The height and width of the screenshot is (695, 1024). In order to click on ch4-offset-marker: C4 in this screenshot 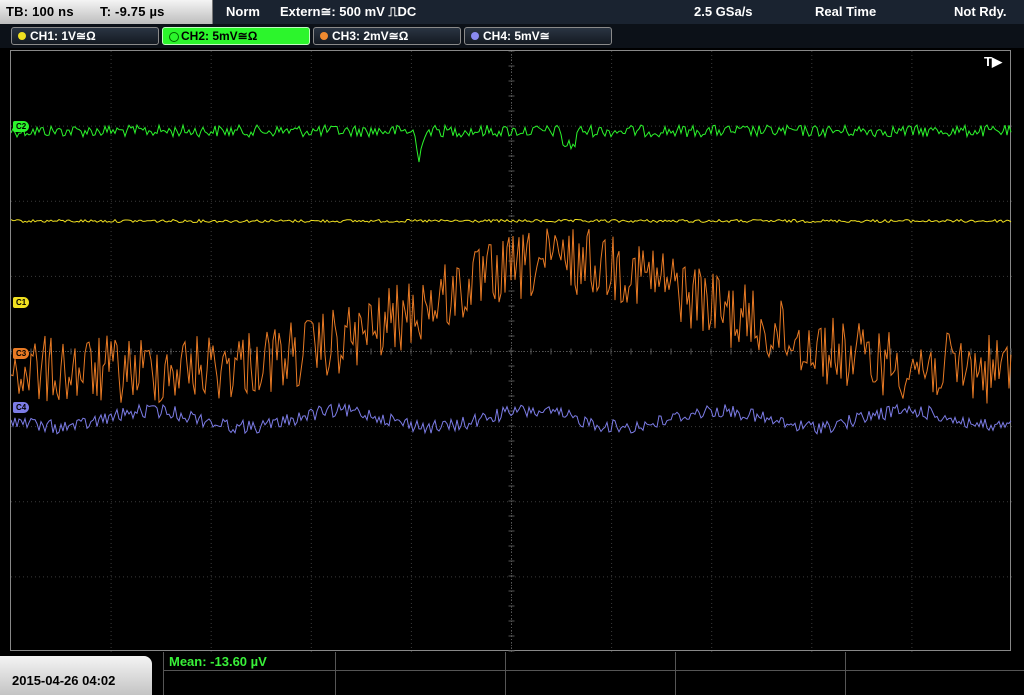, I will do `click(21, 407)`.